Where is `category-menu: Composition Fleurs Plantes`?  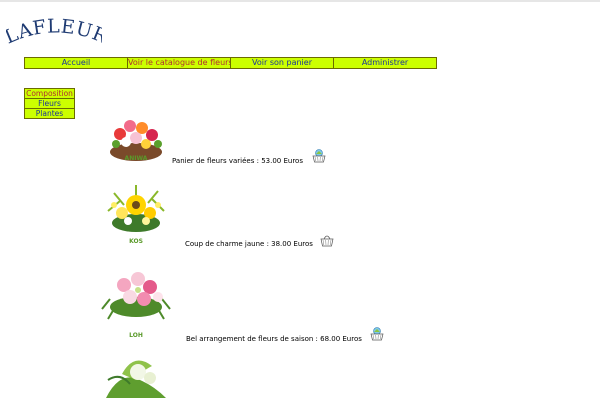 category-menu: Composition Fleurs Plantes is located at coordinates (49, 103).